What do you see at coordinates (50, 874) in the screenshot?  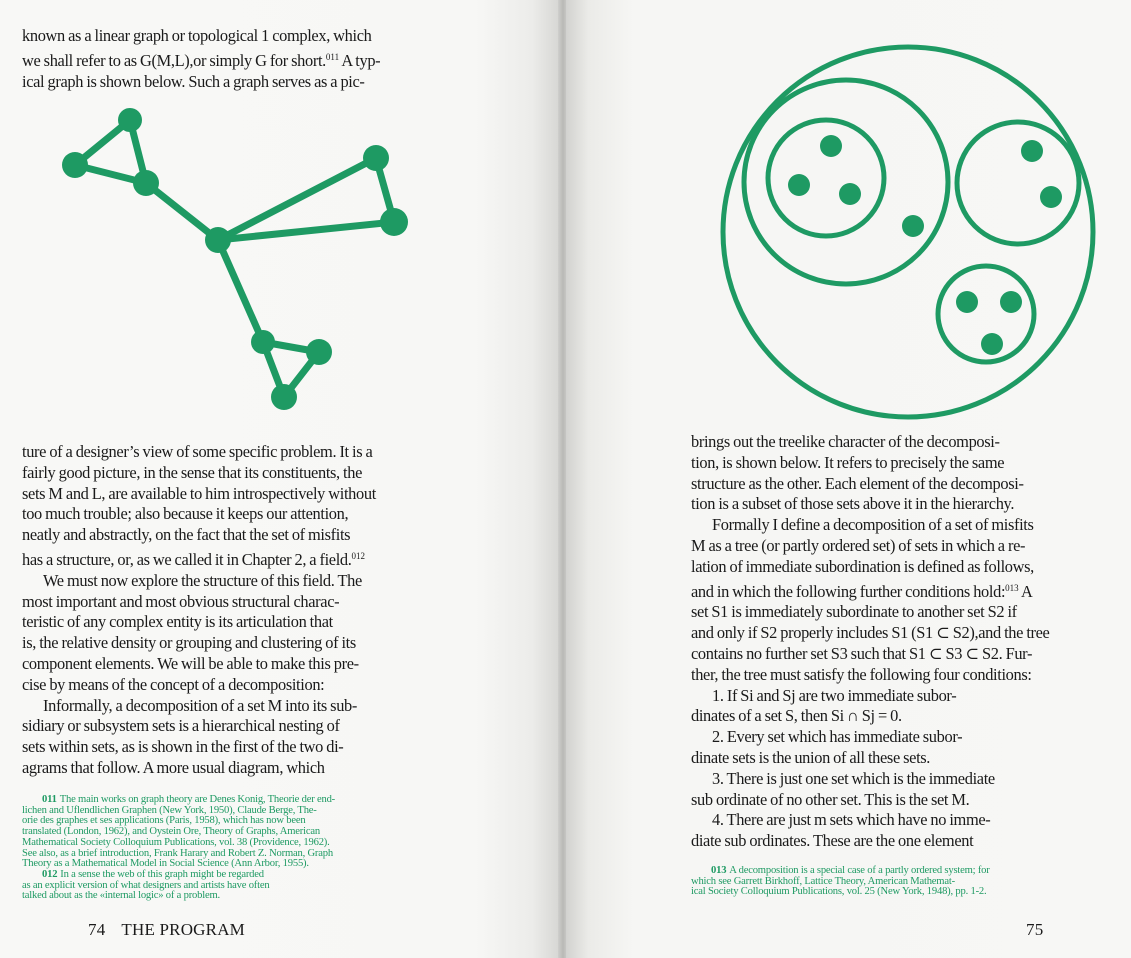 I see `footnote-number: 012` at bounding box center [50, 874].